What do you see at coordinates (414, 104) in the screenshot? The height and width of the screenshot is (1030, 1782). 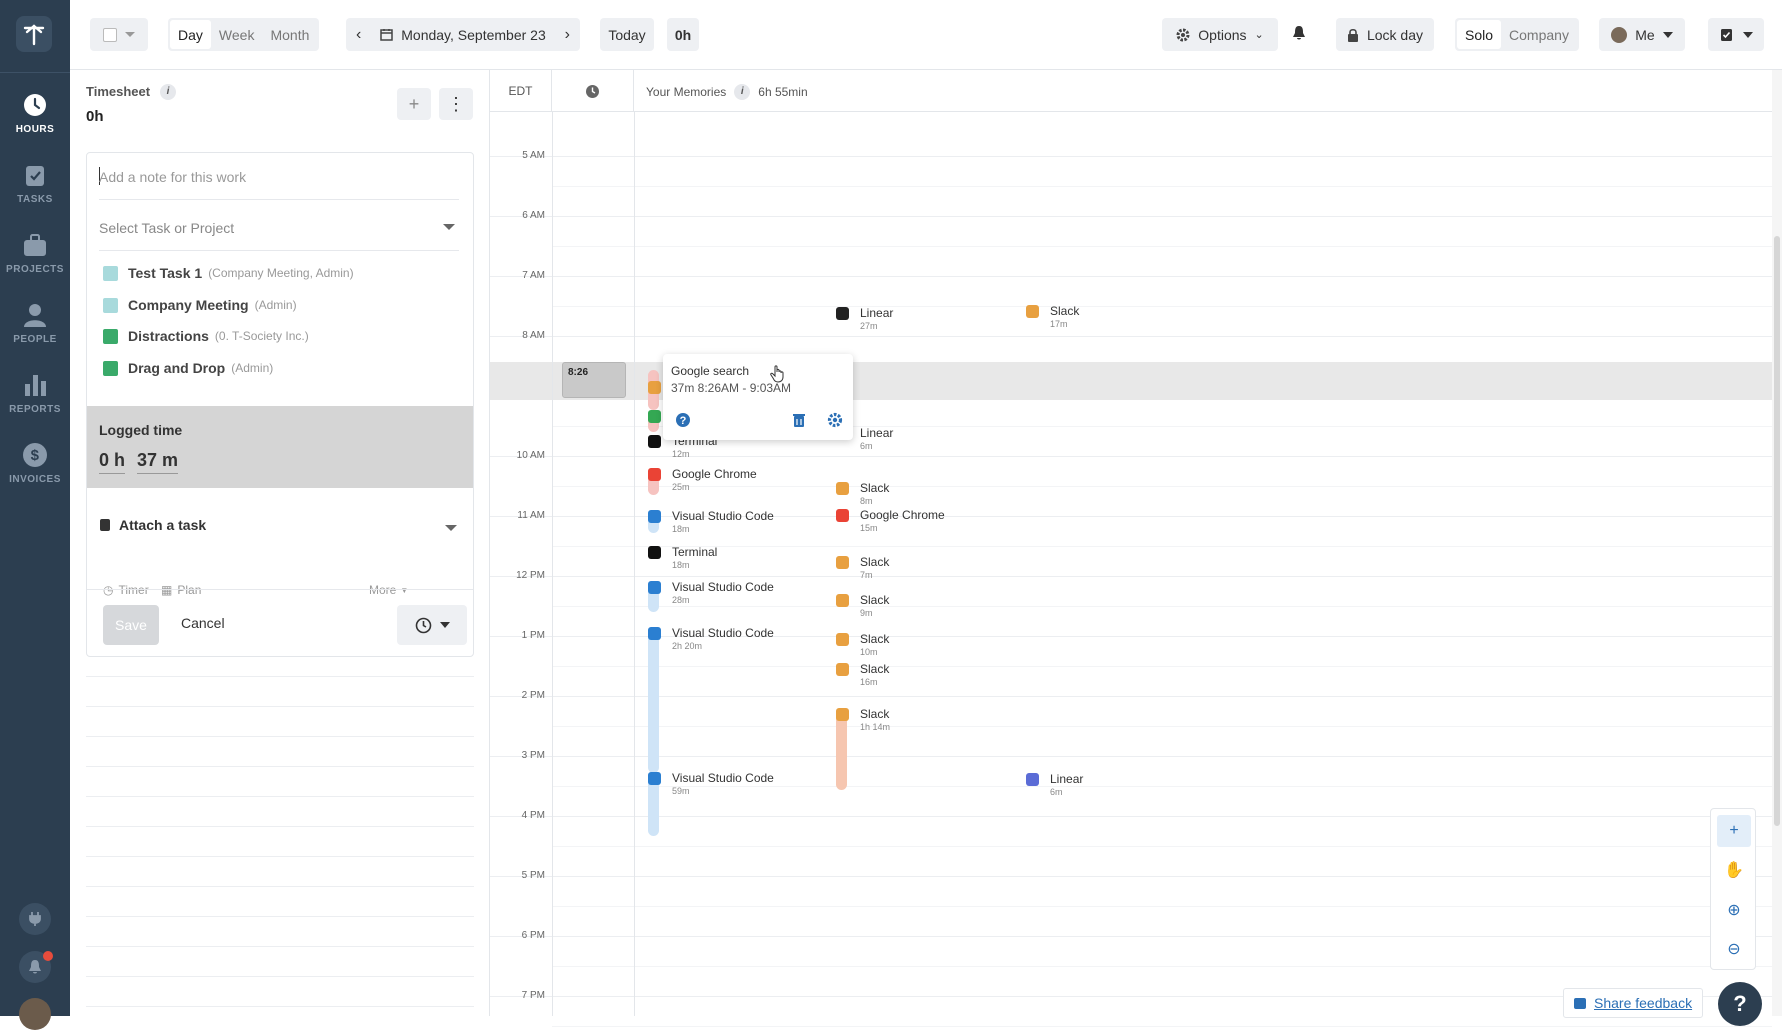 I see `add-entry-button: +` at bounding box center [414, 104].